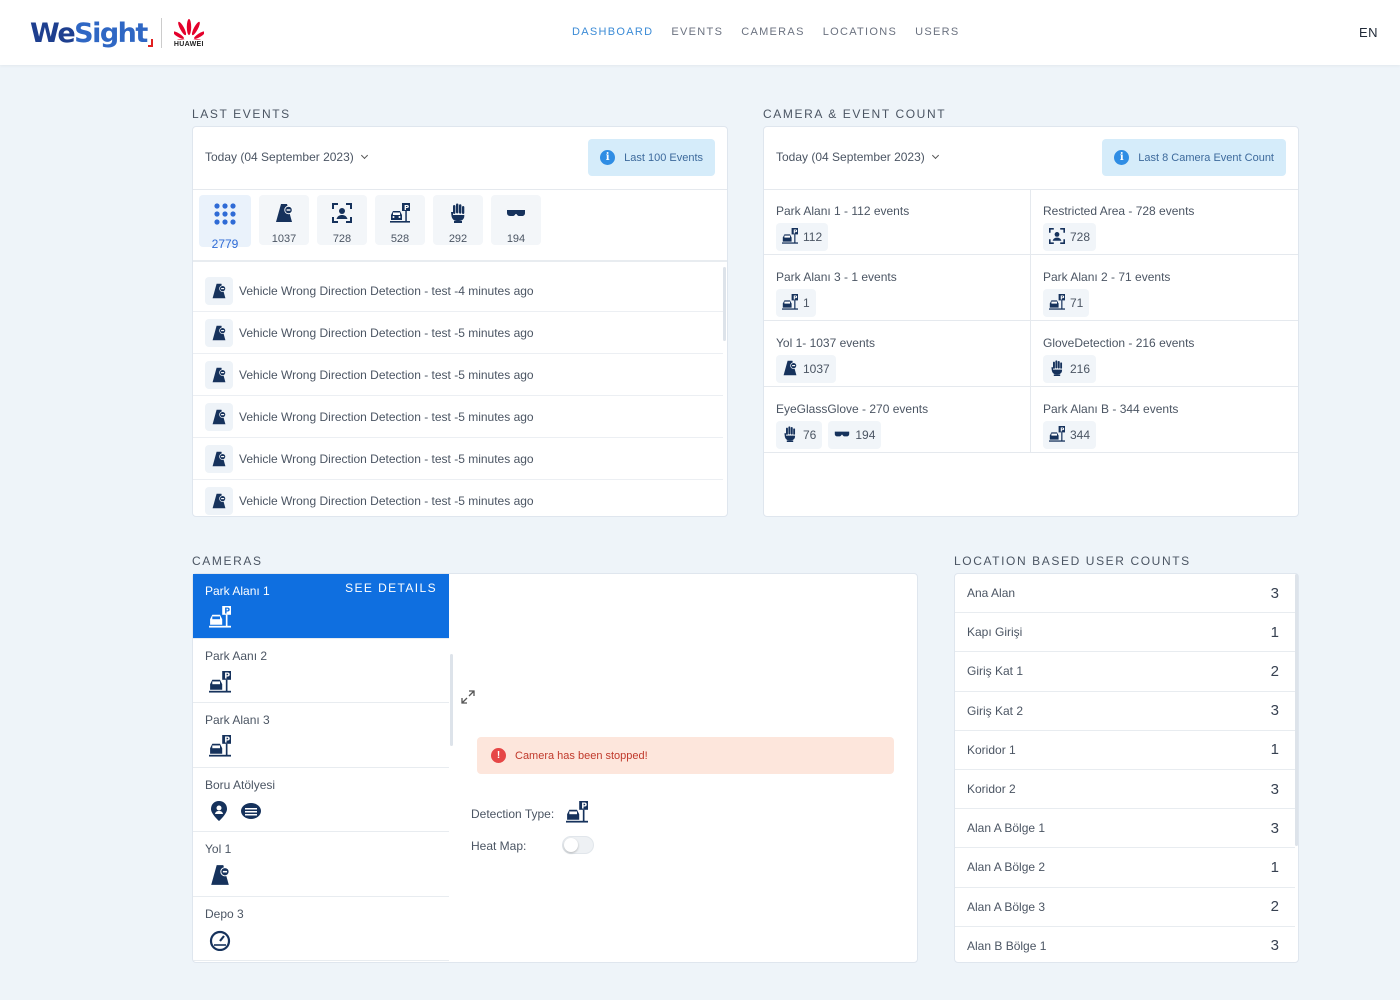  Describe the element at coordinates (516, 220) in the screenshot. I see `event-tile-glasses: 194` at that location.